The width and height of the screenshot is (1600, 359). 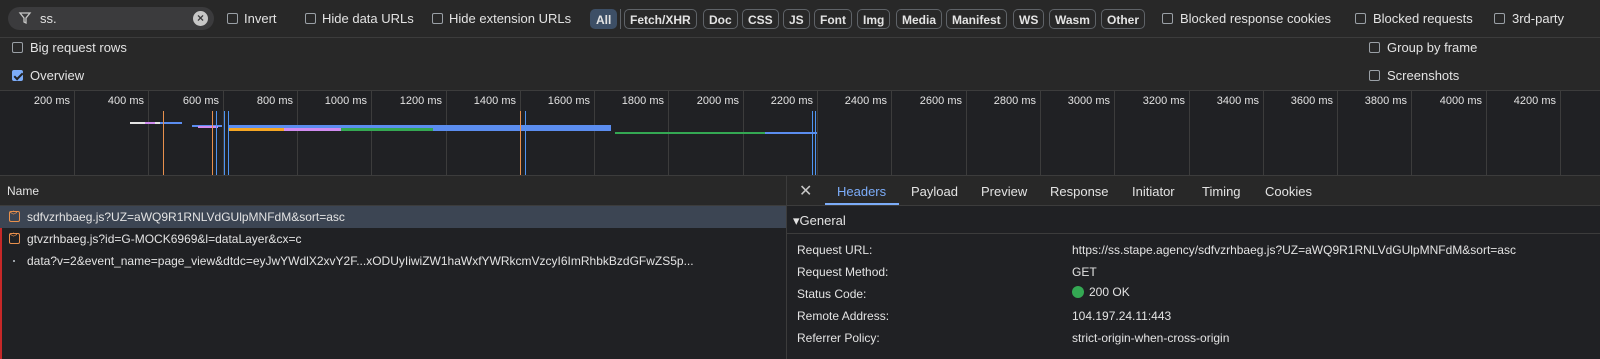 What do you see at coordinates (874, 19) in the screenshot?
I see `filter-img: Img` at bounding box center [874, 19].